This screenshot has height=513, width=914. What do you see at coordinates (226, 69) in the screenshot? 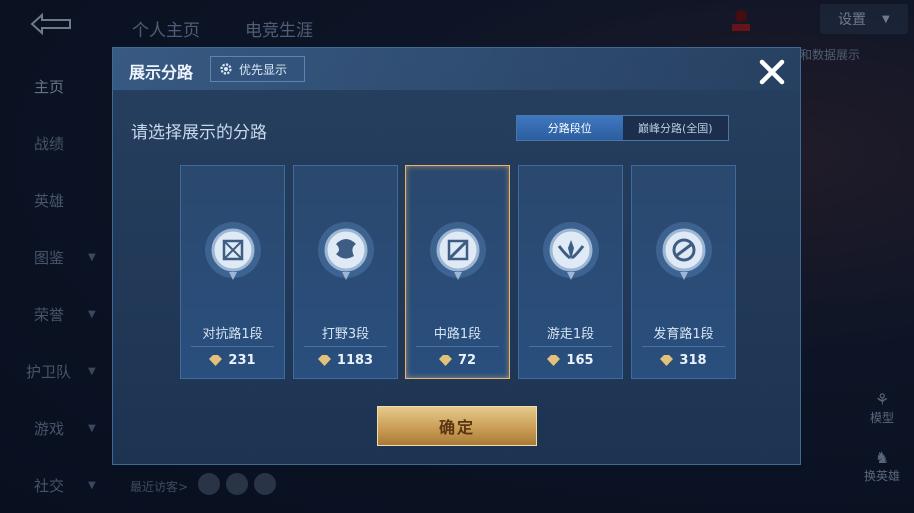
I see `gear-icon` at bounding box center [226, 69].